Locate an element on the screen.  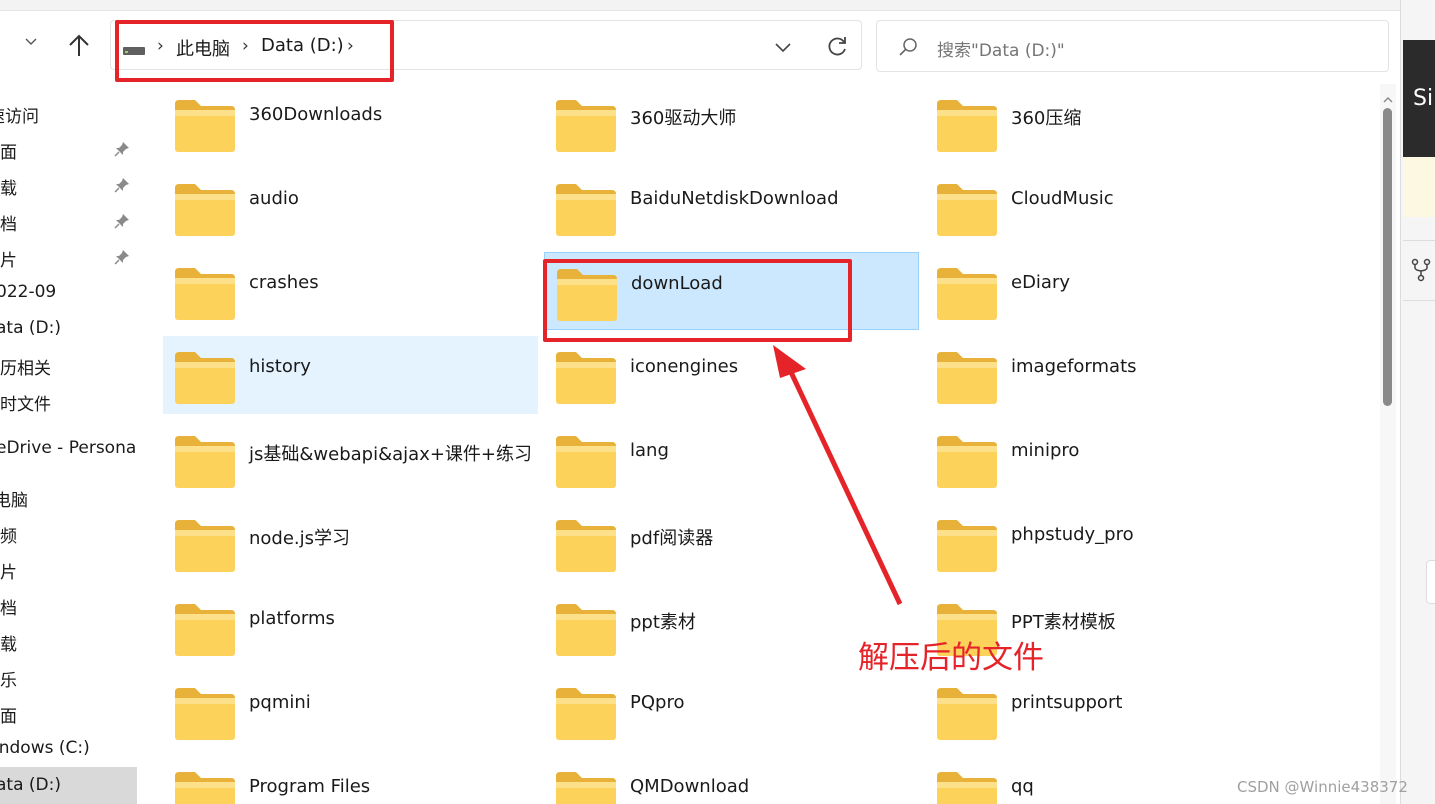
folder-name: lang is located at coordinates (649, 450).